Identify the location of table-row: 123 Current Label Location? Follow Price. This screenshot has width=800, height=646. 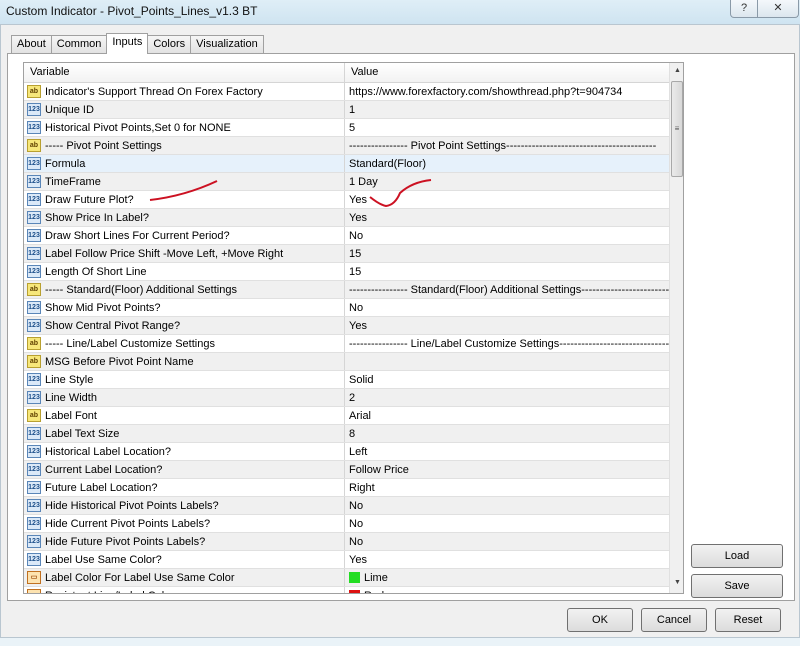
(353, 470).